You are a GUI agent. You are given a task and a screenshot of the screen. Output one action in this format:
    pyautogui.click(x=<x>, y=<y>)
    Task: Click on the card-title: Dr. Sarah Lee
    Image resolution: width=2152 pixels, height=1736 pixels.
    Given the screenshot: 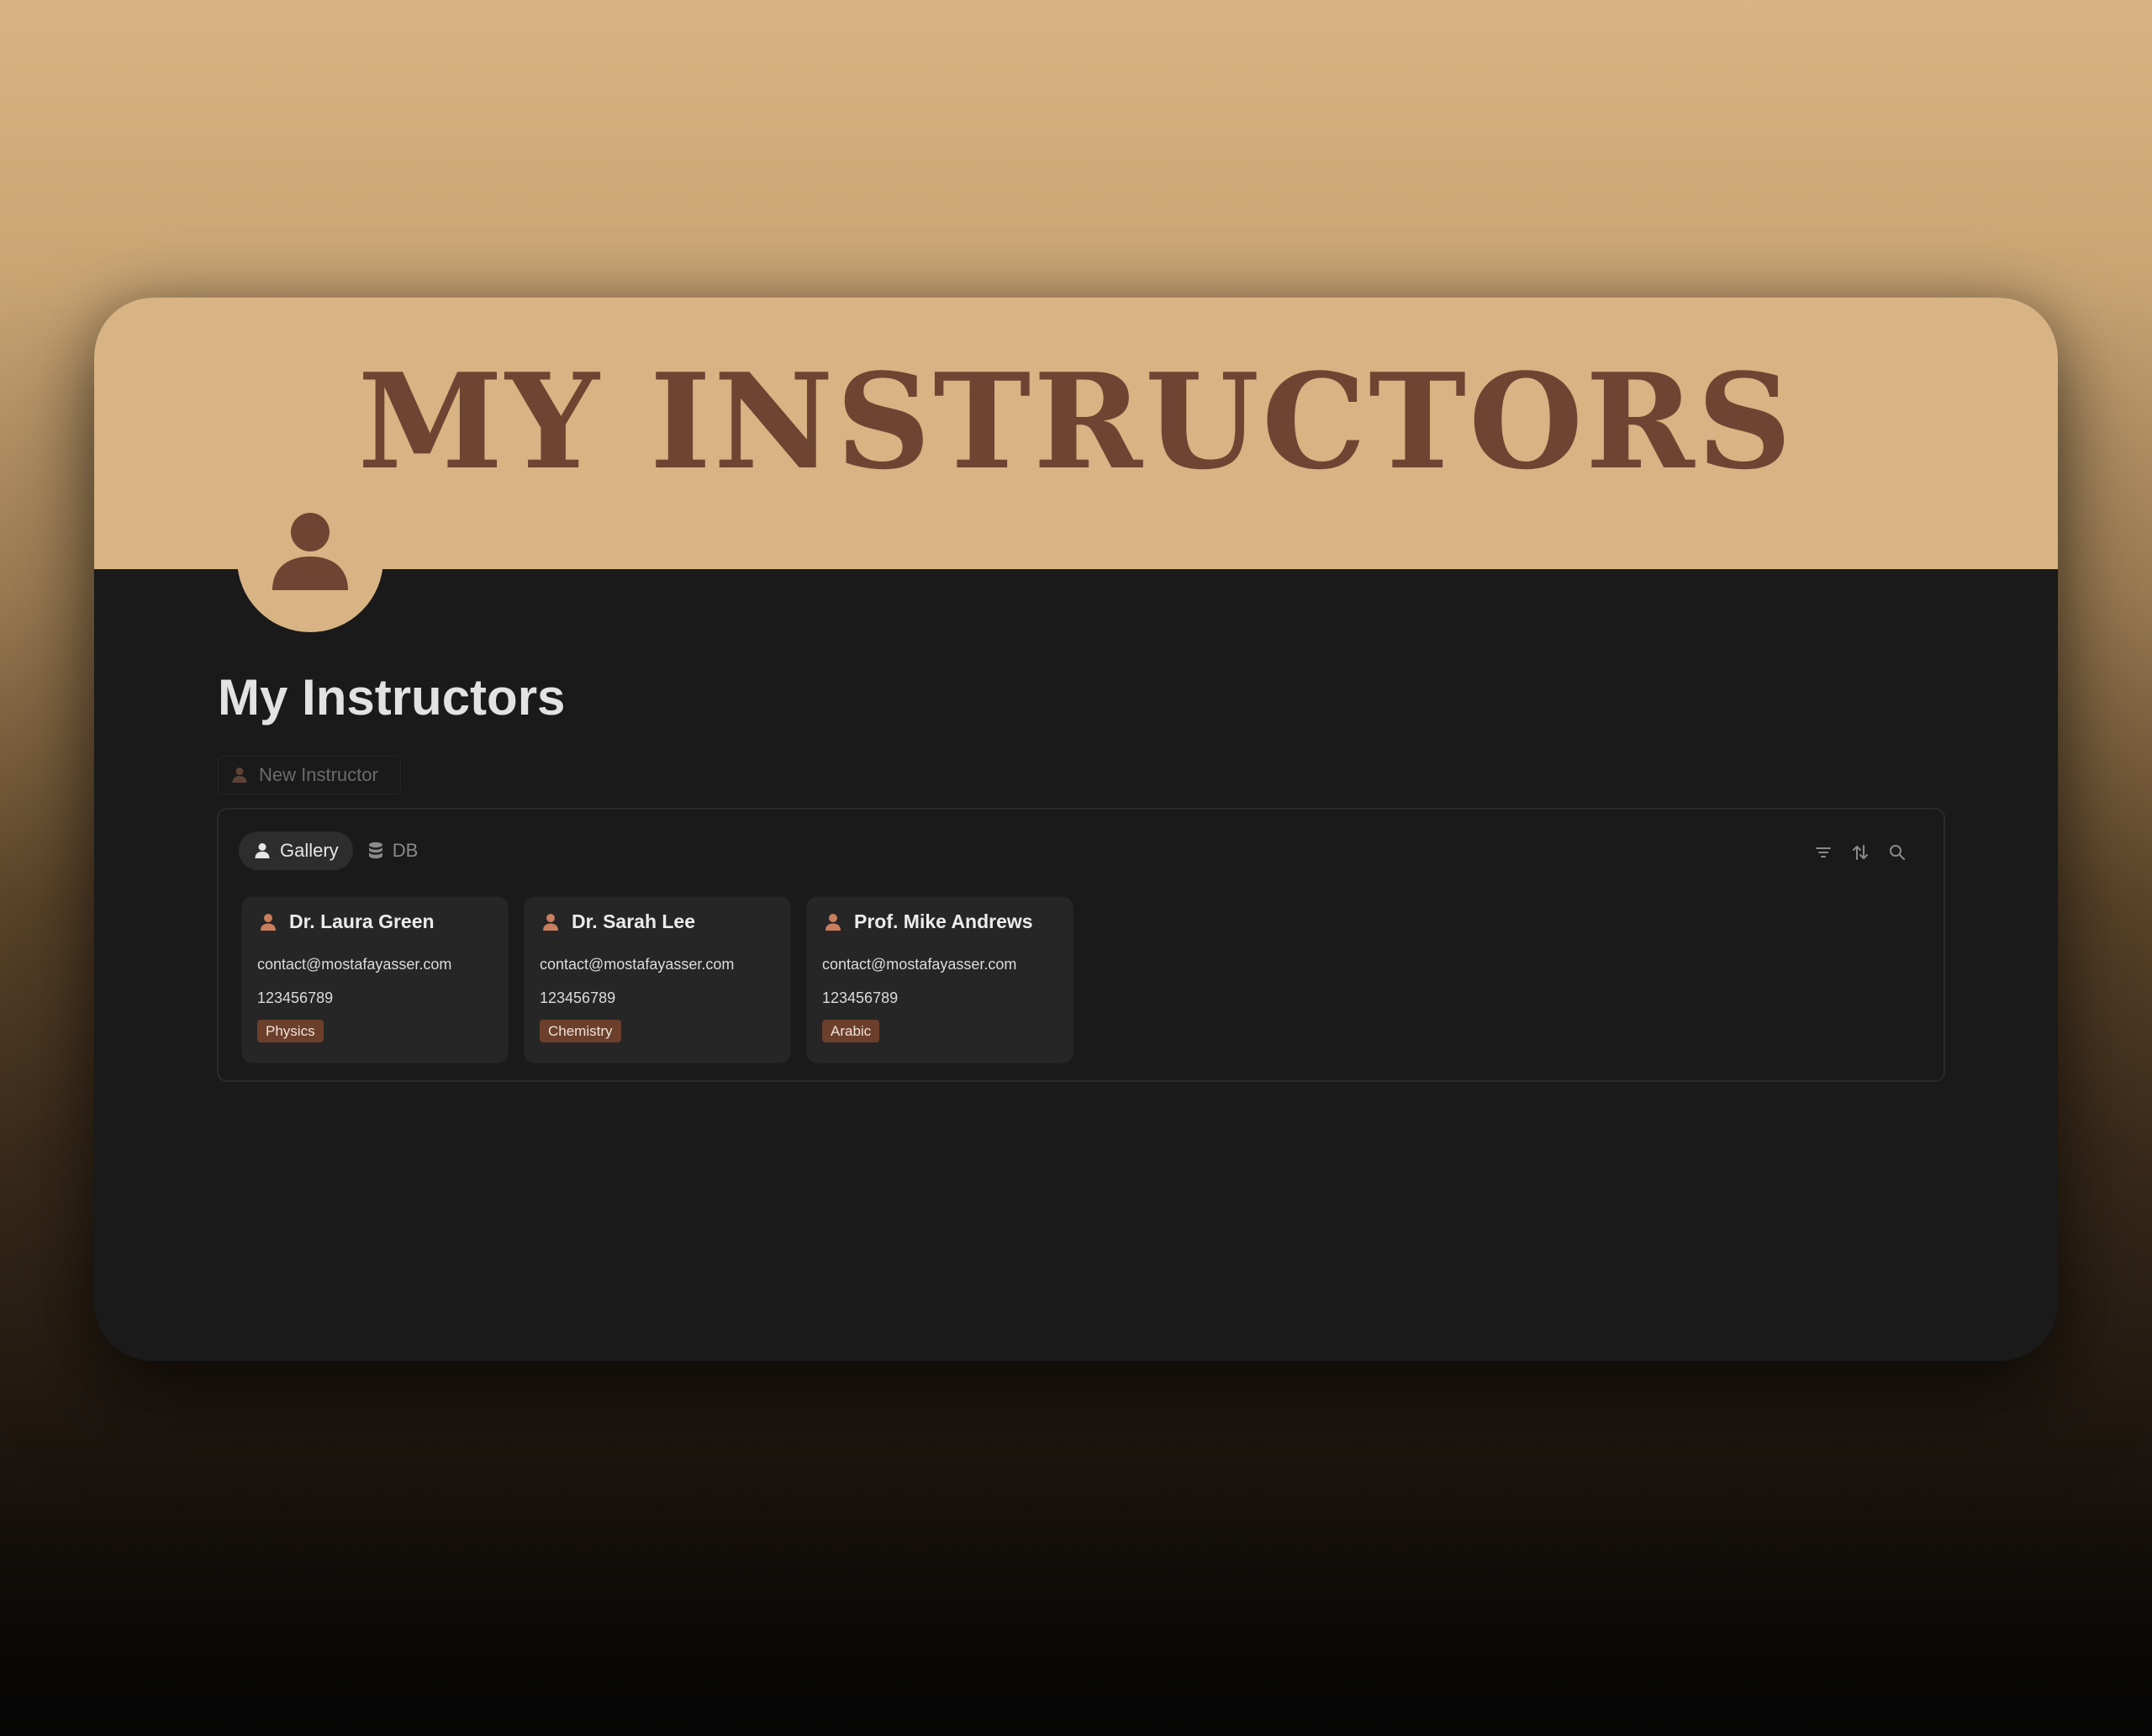 What is the action you would take?
    pyautogui.click(x=618, y=921)
    